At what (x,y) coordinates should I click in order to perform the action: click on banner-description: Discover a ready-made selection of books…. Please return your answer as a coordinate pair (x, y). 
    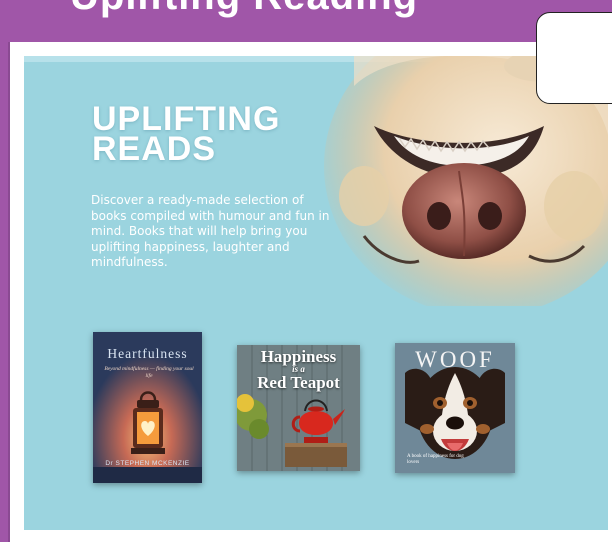
    Looking at the image, I should click on (210, 231).